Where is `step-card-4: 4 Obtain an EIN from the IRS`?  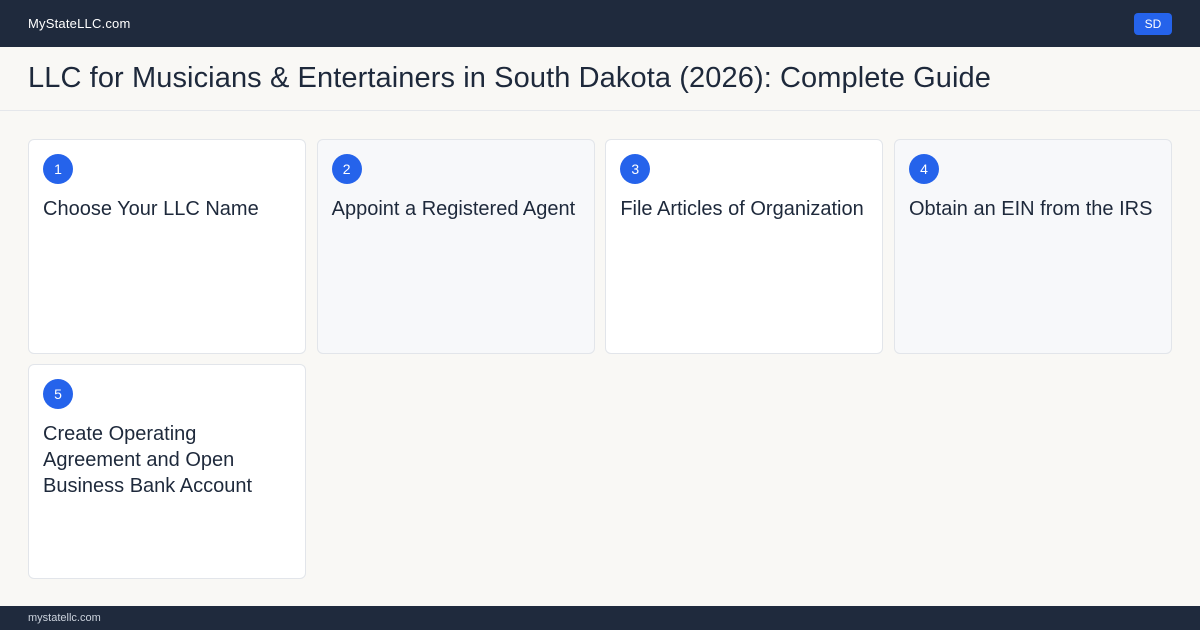 step-card-4: 4 Obtain an EIN from the IRS is located at coordinates (1032, 246).